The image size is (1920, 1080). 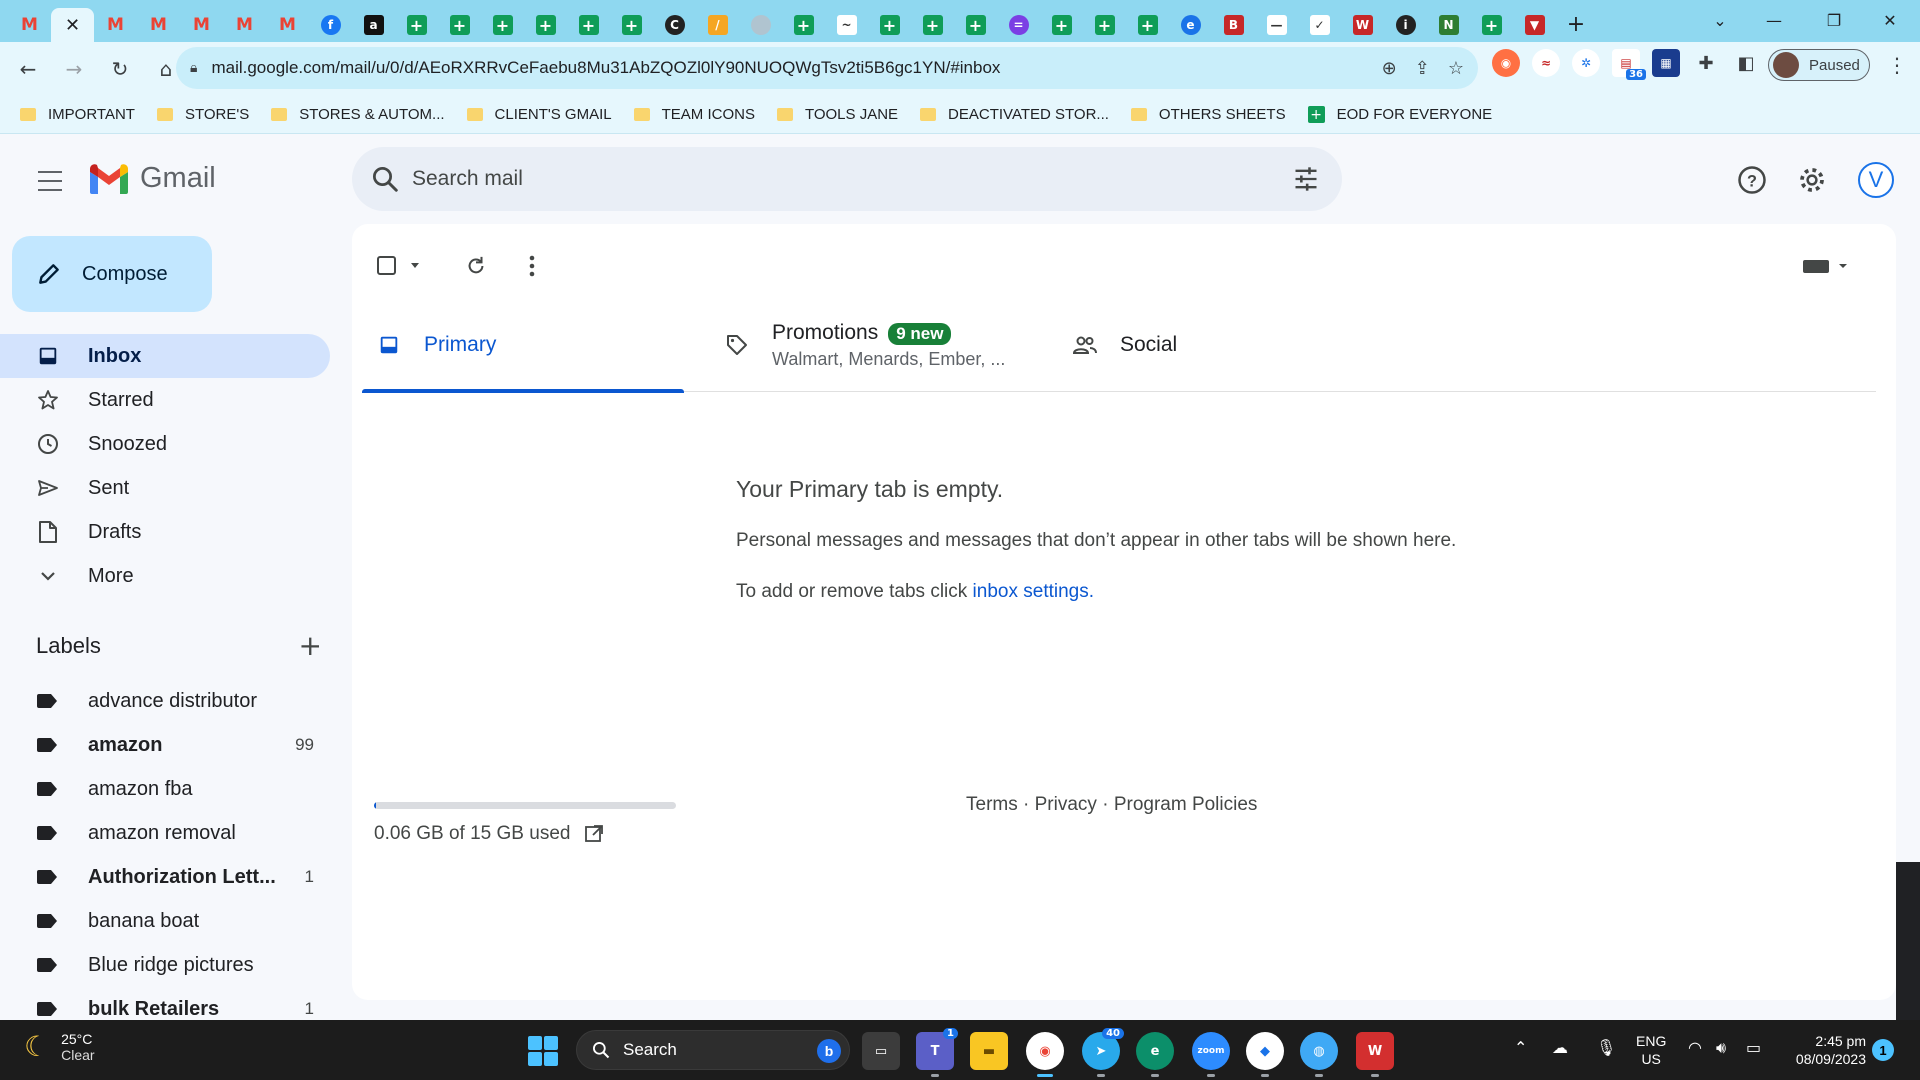 What do you see at coordinates (989, 1051) in the screenshot?
I see `file-explorer-icon: ▬` at bounding box center [989, 1051].